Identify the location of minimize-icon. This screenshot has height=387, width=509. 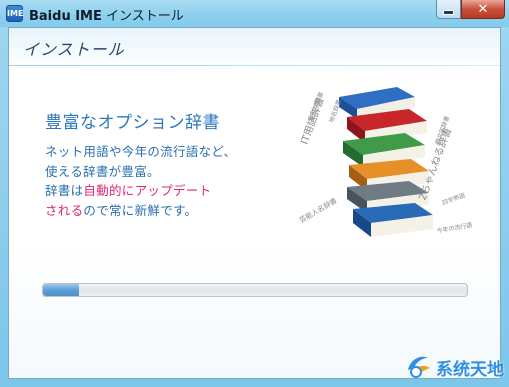
(448, 12).